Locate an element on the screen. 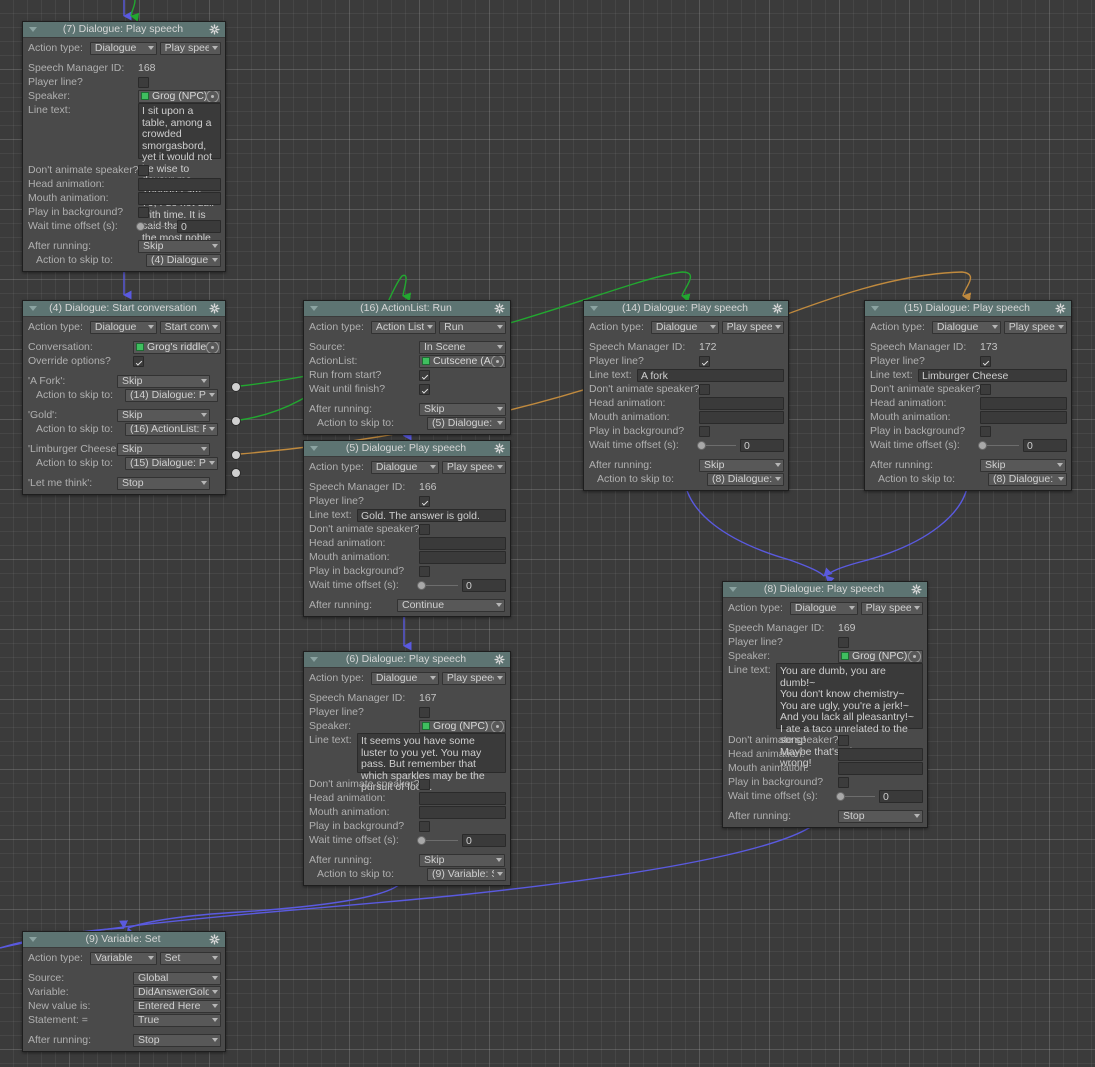  node-header: (14) Dialogue: Play speech is located at coordinates (686, 309).